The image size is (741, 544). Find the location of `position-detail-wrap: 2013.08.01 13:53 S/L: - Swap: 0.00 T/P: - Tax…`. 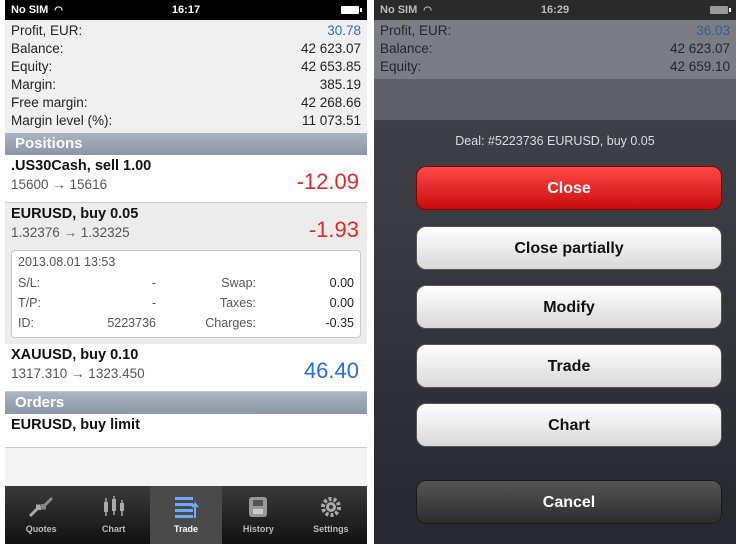

position-detail-wrap: 2013.08.01 13:53 S/L: - Swap: 0.00 T/P: - Tax… is located at coordinates (186, 297).